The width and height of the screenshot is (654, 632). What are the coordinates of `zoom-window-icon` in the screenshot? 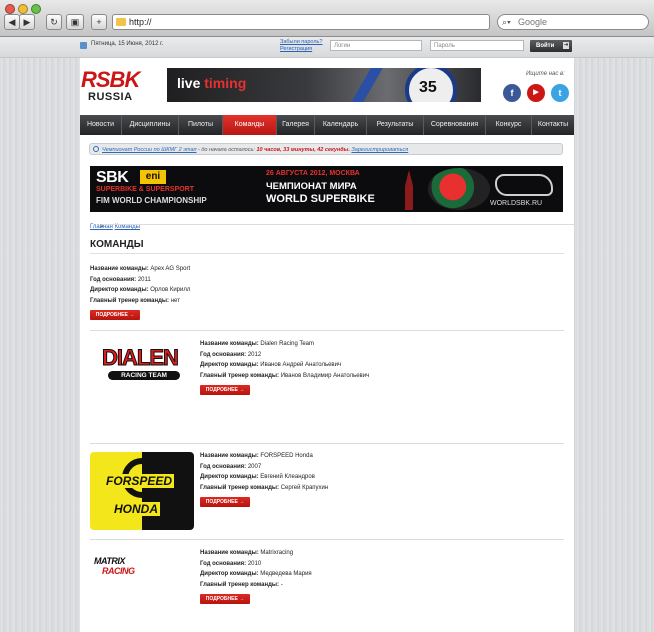 It's located at (36, 9).